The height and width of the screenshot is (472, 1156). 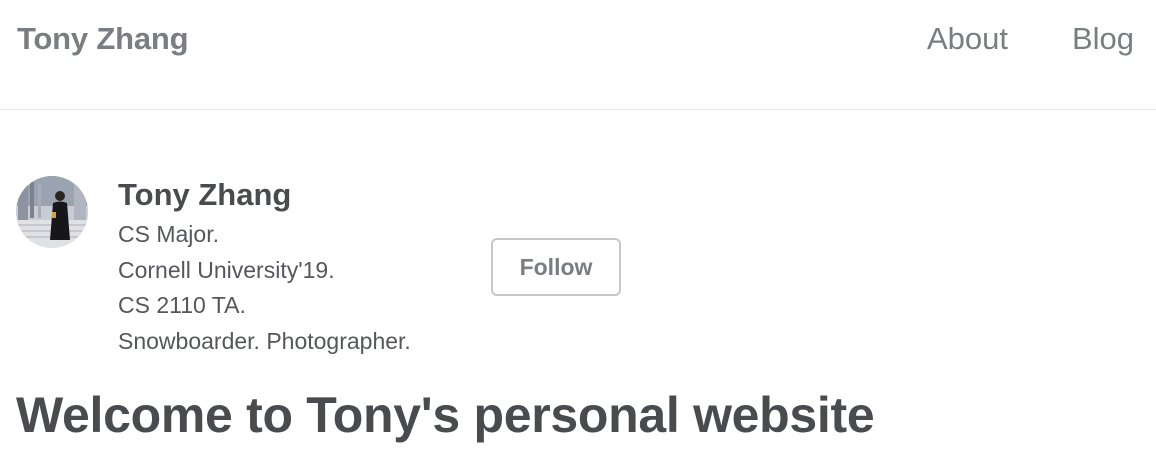 What do you see at coordinates (168, 234) in the screenshot?
I see `bio-line: CS Major.` at bounding box center [168, 234].